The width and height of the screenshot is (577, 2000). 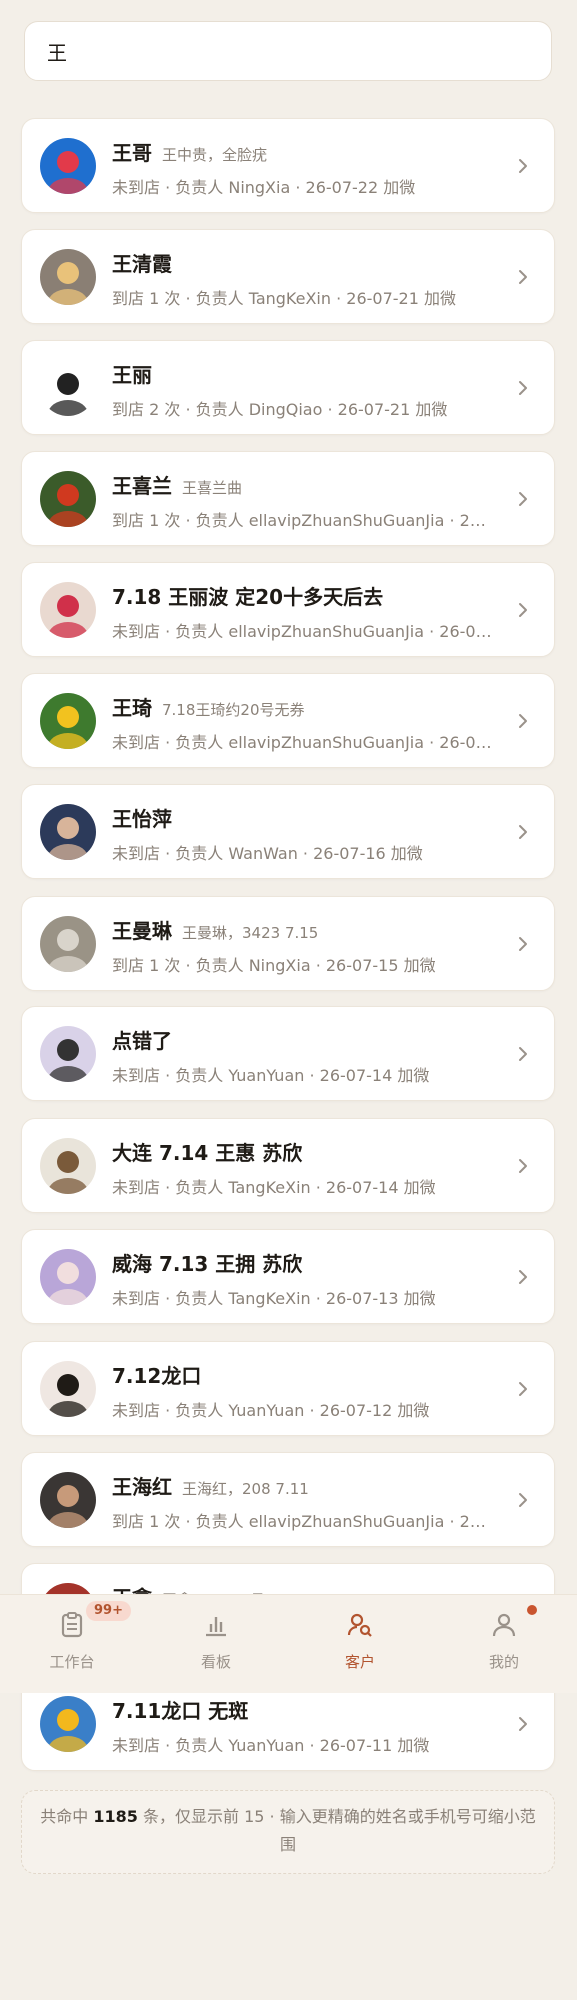 I want to click on title-row: 王清霞, so click(x=303, y=262).